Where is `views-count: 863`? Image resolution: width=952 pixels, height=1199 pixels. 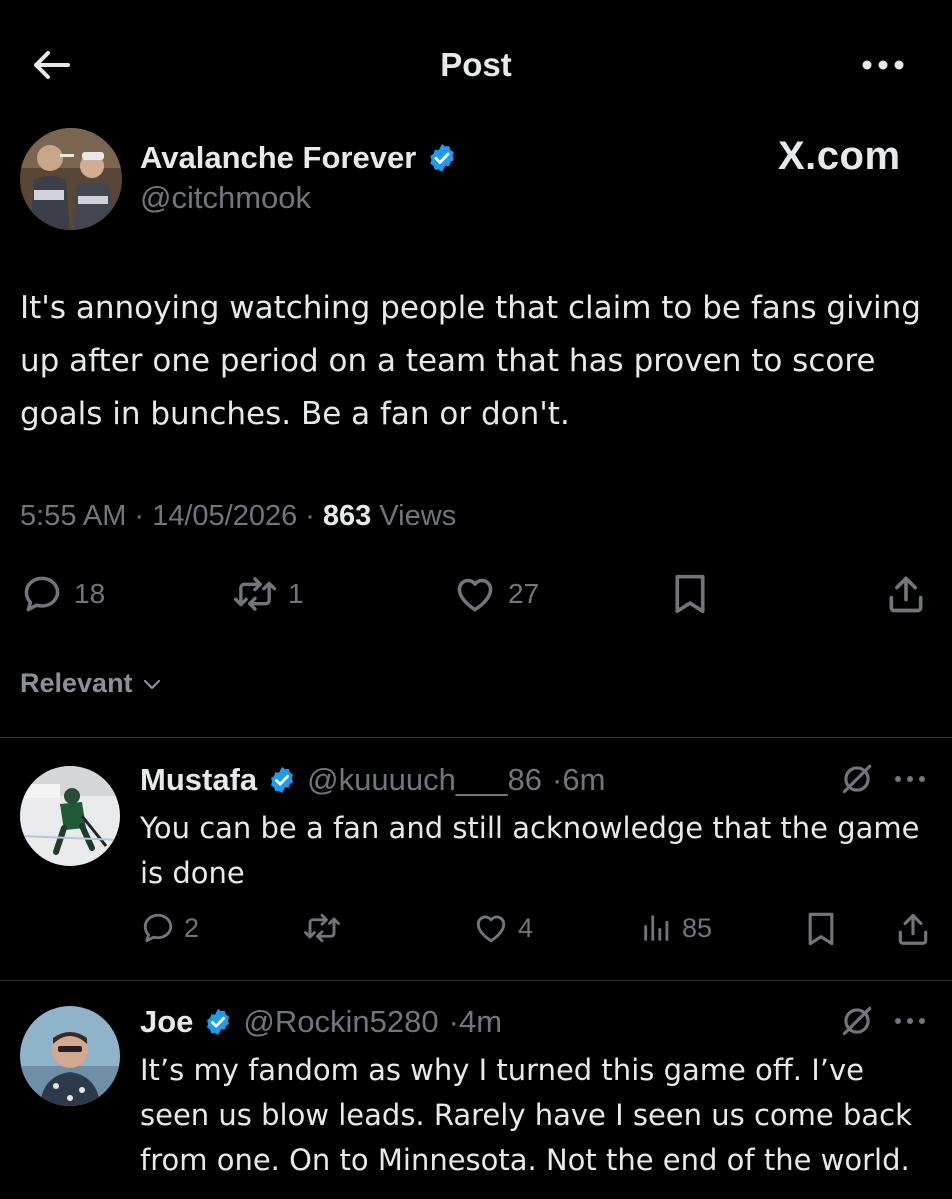
views-count: 863 is located at coordinates (347, 516).